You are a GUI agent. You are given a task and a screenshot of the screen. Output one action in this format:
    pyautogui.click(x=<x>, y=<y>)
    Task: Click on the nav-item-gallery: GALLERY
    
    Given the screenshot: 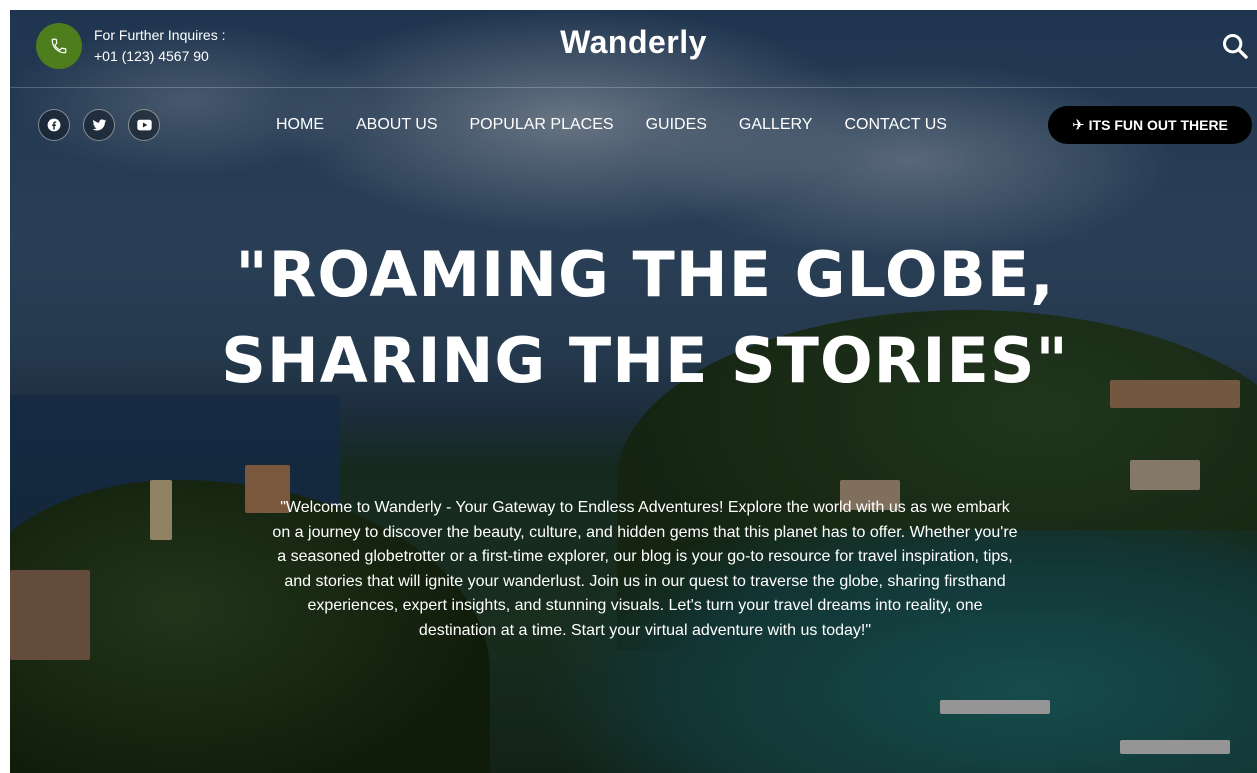 What is the action you would take?
    pyautogui.click(x=776, y=125)
    